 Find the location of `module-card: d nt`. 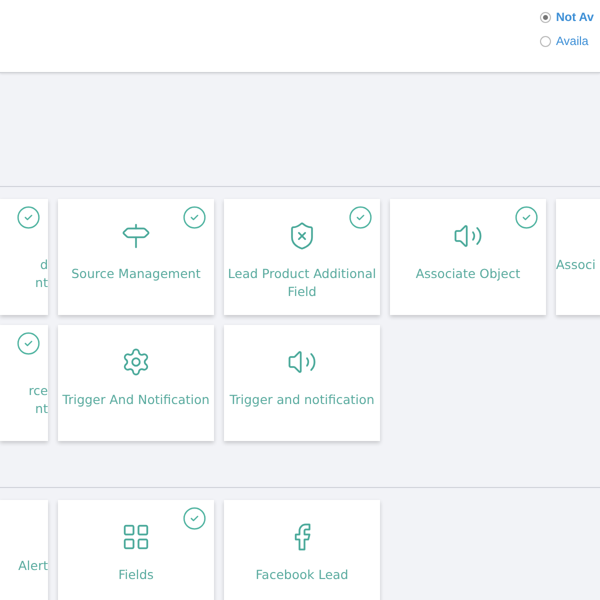

module-card: d nt is located at coordinates (24, 257).